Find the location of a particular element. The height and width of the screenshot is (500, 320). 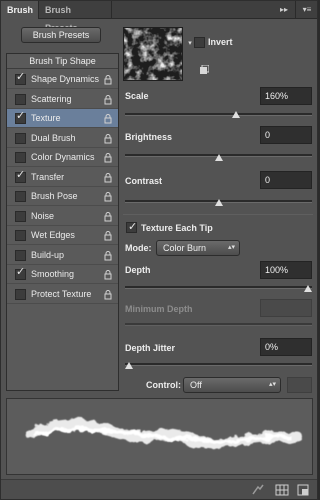

brush-tip-shape-item: Brush Tip Shape is located at coordinates (62, 61).